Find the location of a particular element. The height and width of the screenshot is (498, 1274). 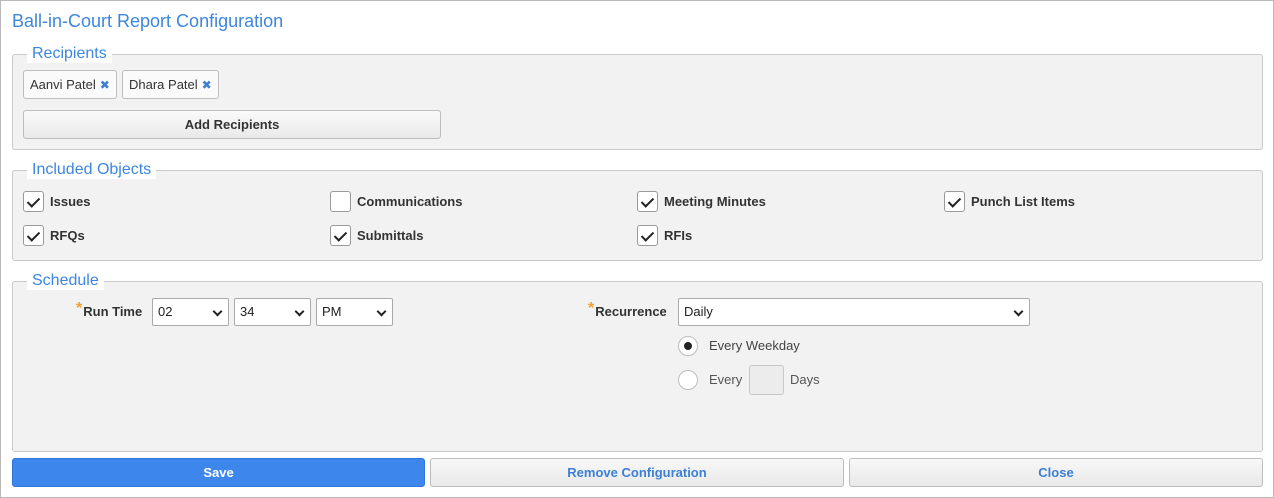

recipient-tag: Aanvi Patel ✖ is located at coordinates (70, 84).